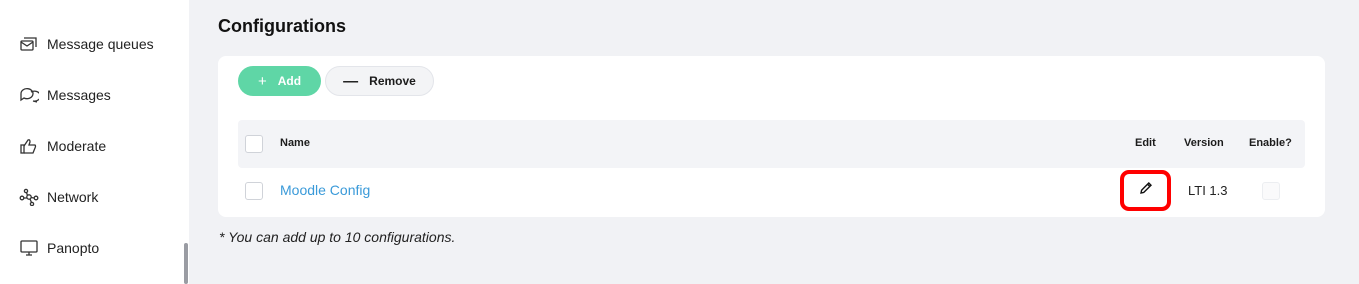  Describe the element at coordinates (29, 248) in the screenshot. I see `monitor-icon` at that location.